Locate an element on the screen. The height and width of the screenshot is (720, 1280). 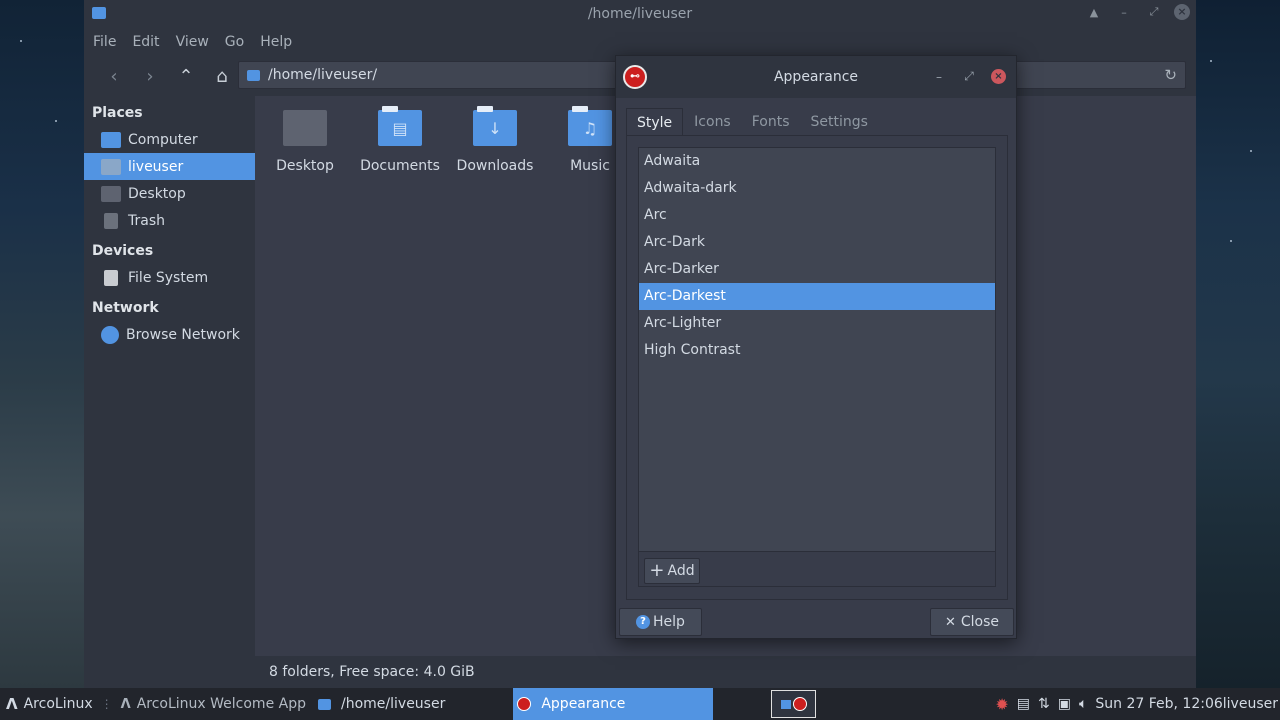
system-tray: ✹ ▤ ⇅ ▣ 🔈︎ Sun 27 Feb, 12:06 liveuser is located at coordinates (1137, 704).